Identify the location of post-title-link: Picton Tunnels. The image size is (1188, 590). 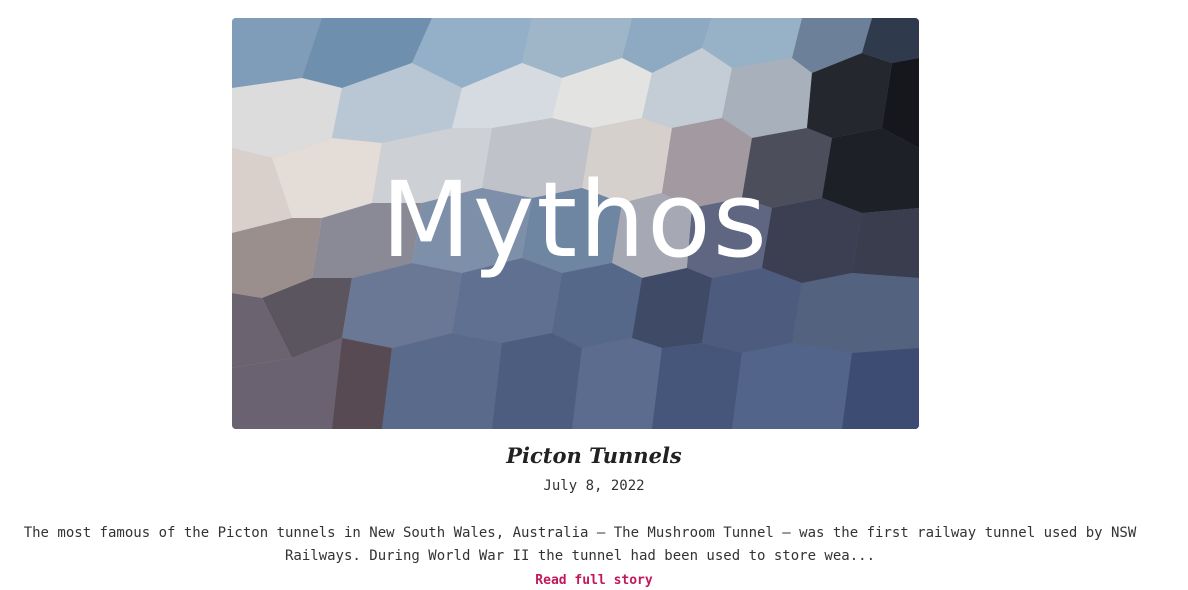
(594, 455).